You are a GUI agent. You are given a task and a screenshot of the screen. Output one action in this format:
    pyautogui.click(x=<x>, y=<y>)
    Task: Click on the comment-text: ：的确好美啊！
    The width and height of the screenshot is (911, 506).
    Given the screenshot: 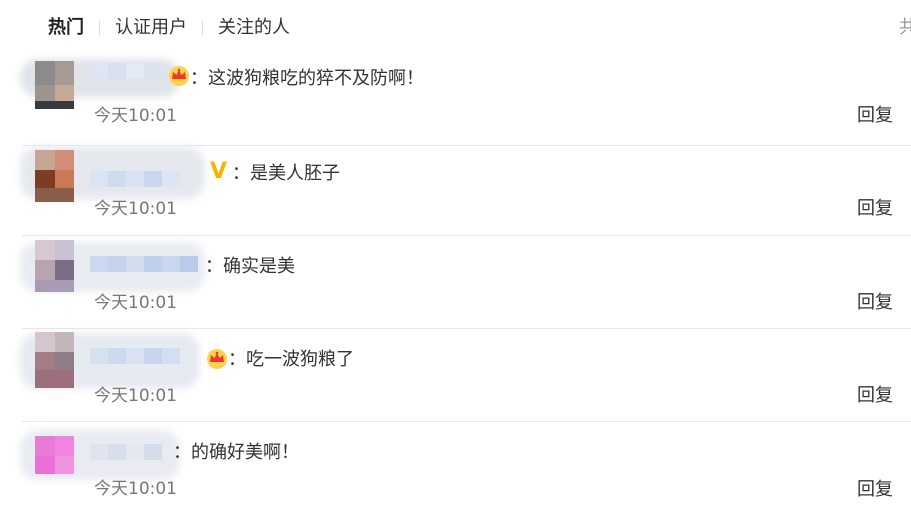 What is the action you would take?
    pyautogui.click(x=236, y=452)
    